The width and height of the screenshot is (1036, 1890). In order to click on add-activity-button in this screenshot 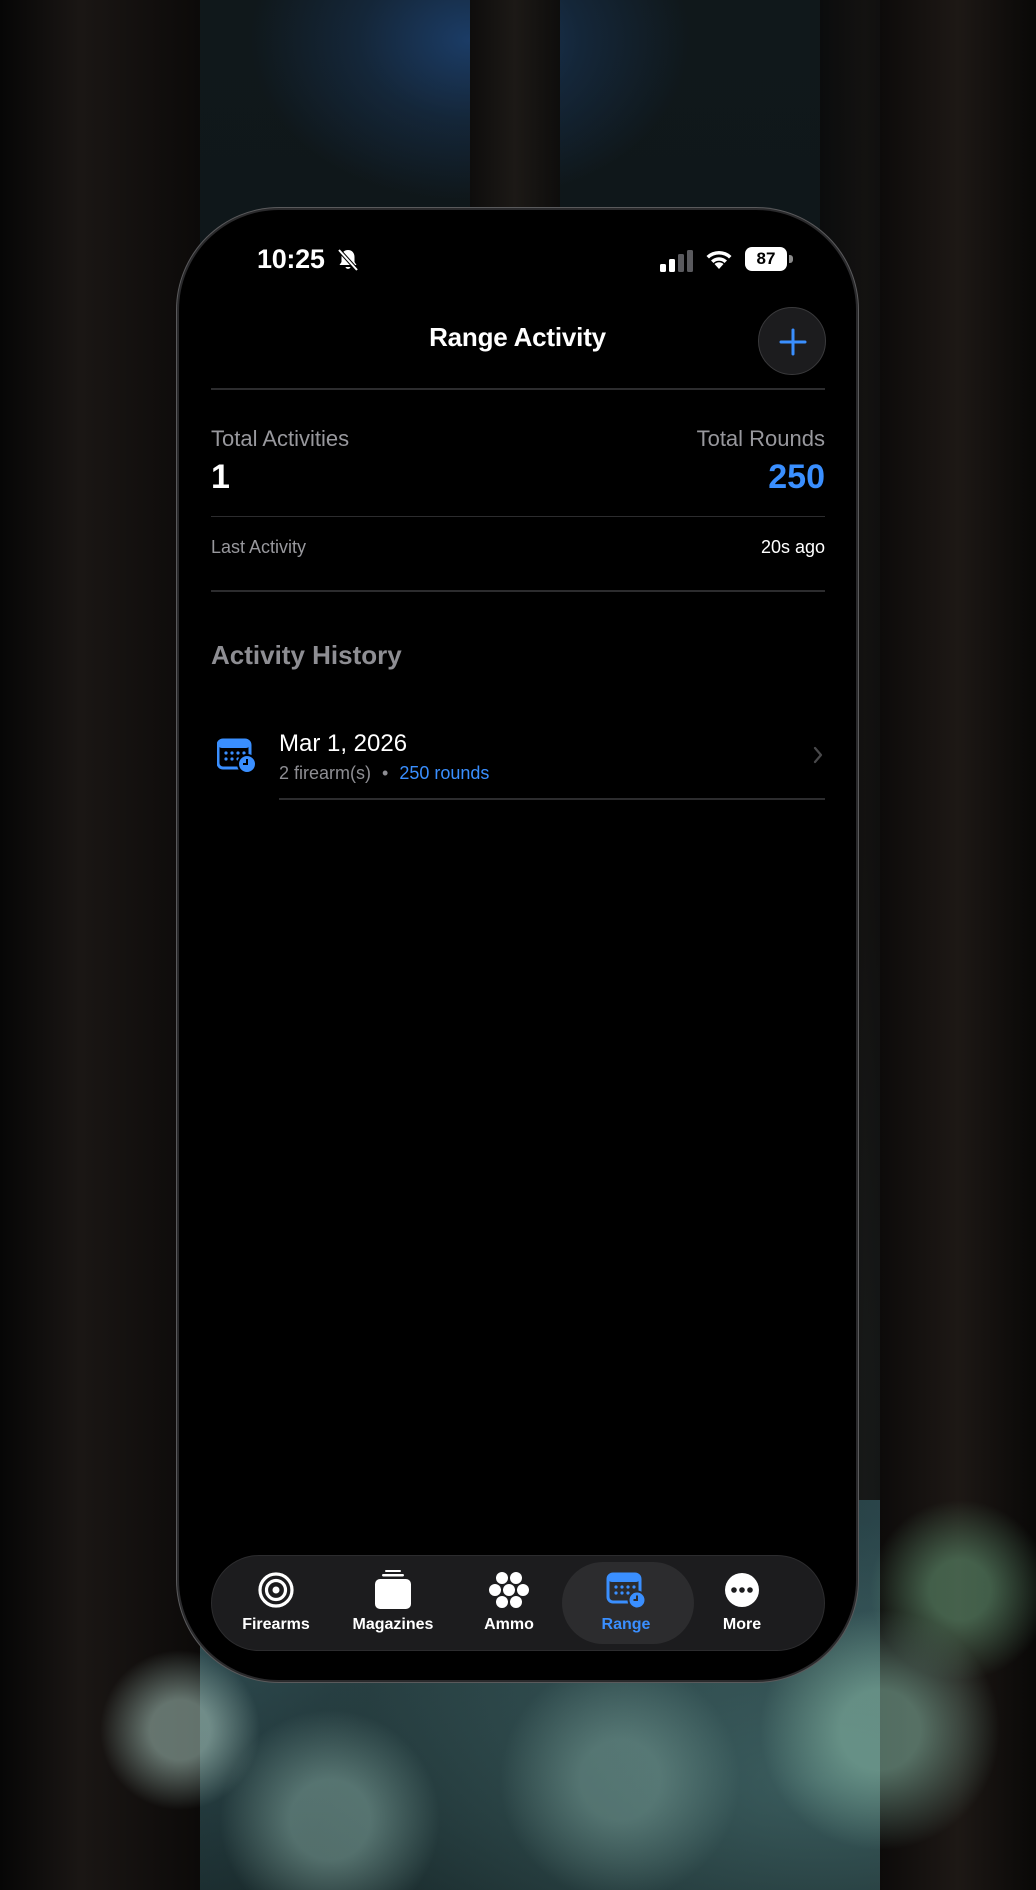, I will do `click(792, 341)`.